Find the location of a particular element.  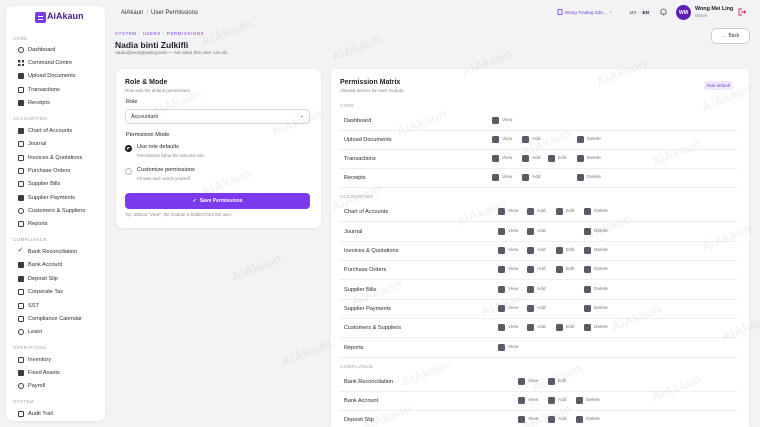

sidebar-item-journal: Journal is located at coordinates (32, 144).